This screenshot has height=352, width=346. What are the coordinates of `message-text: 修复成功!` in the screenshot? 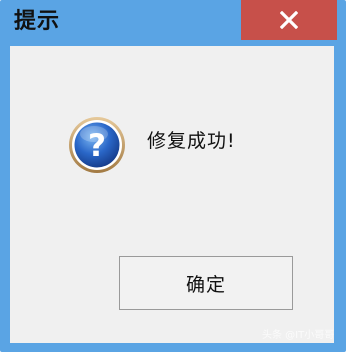 It's located at (191, 141).